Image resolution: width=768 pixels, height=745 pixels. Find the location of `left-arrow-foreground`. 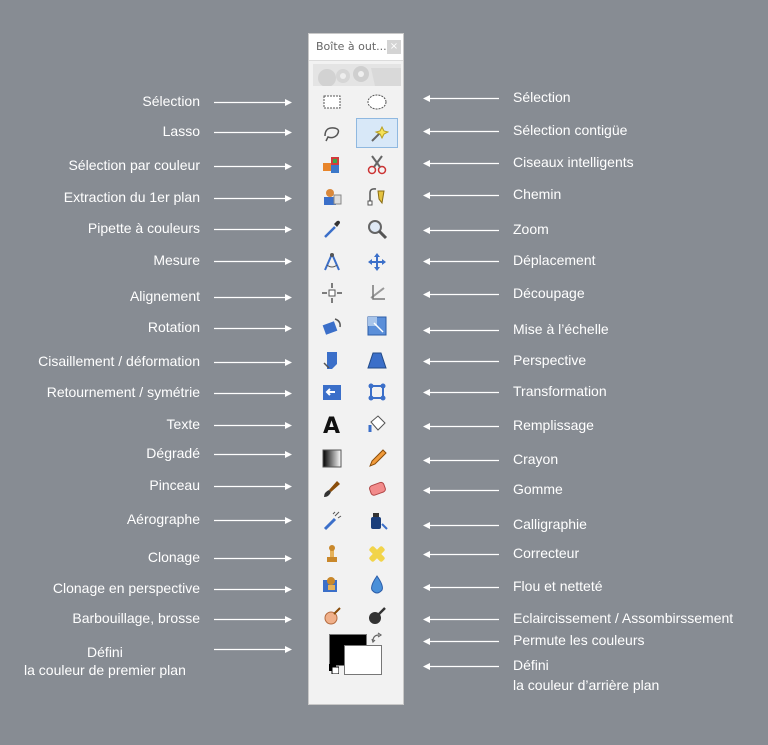

left-arrow-foreground is located at coordinates (253, 649).